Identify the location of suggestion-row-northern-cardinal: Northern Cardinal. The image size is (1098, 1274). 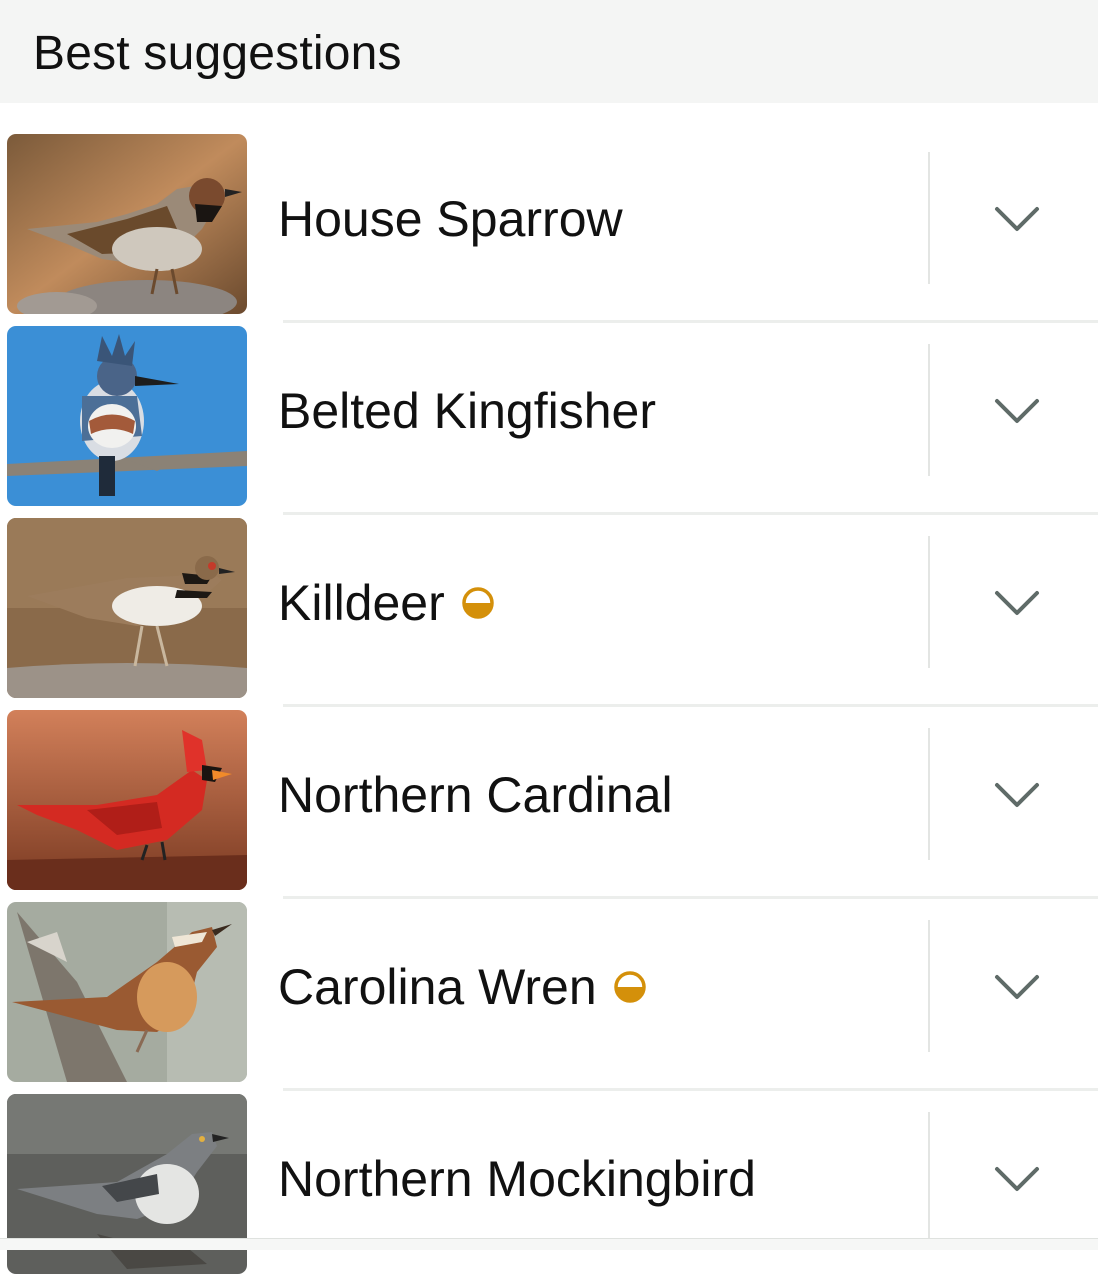
(549, 804).